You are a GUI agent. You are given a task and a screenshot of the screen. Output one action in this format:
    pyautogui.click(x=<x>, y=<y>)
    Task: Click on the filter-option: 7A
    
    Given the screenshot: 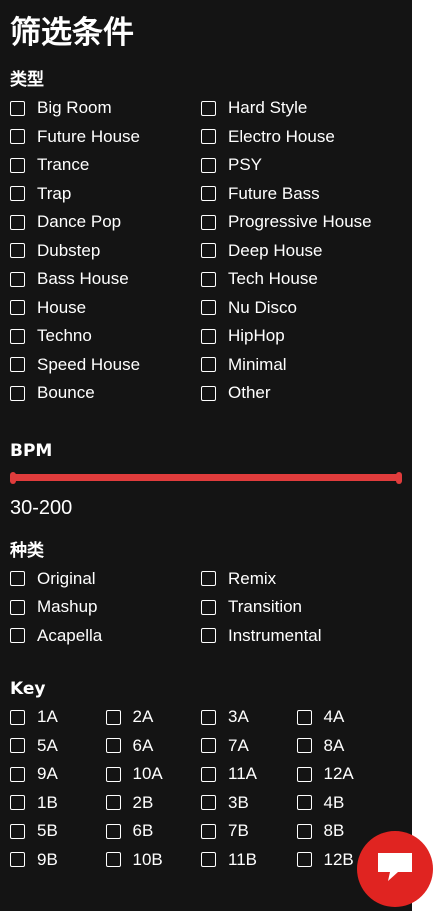 What is the action you would take?
    pyautogui.click(x=249, y=746)
    